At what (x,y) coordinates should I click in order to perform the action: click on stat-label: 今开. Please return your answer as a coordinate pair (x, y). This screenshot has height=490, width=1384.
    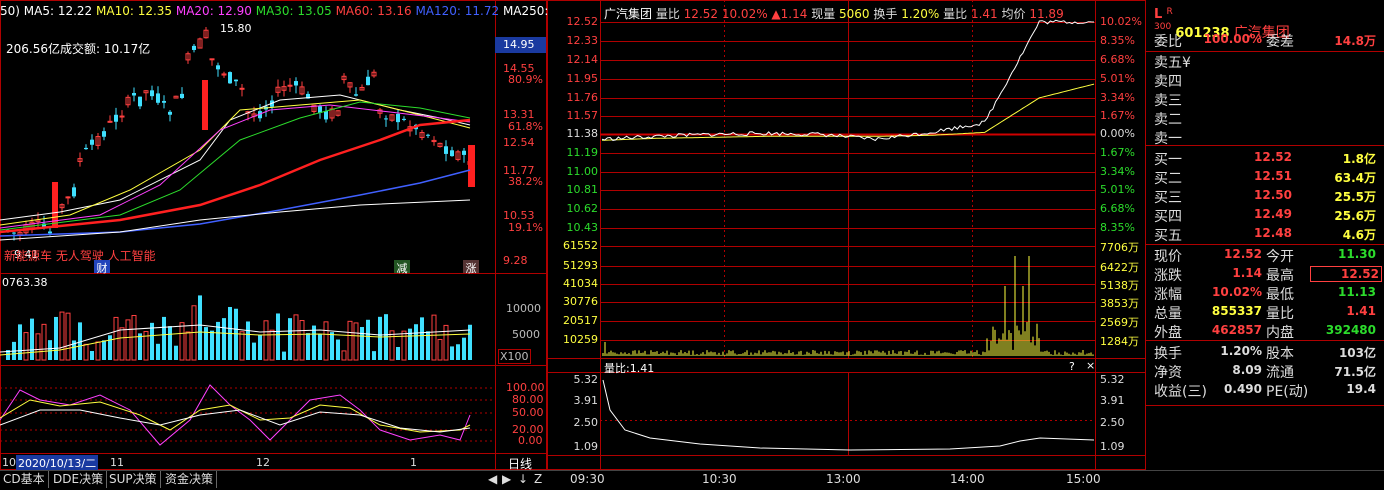
    Looking at the image, I should click on (1280, 257).